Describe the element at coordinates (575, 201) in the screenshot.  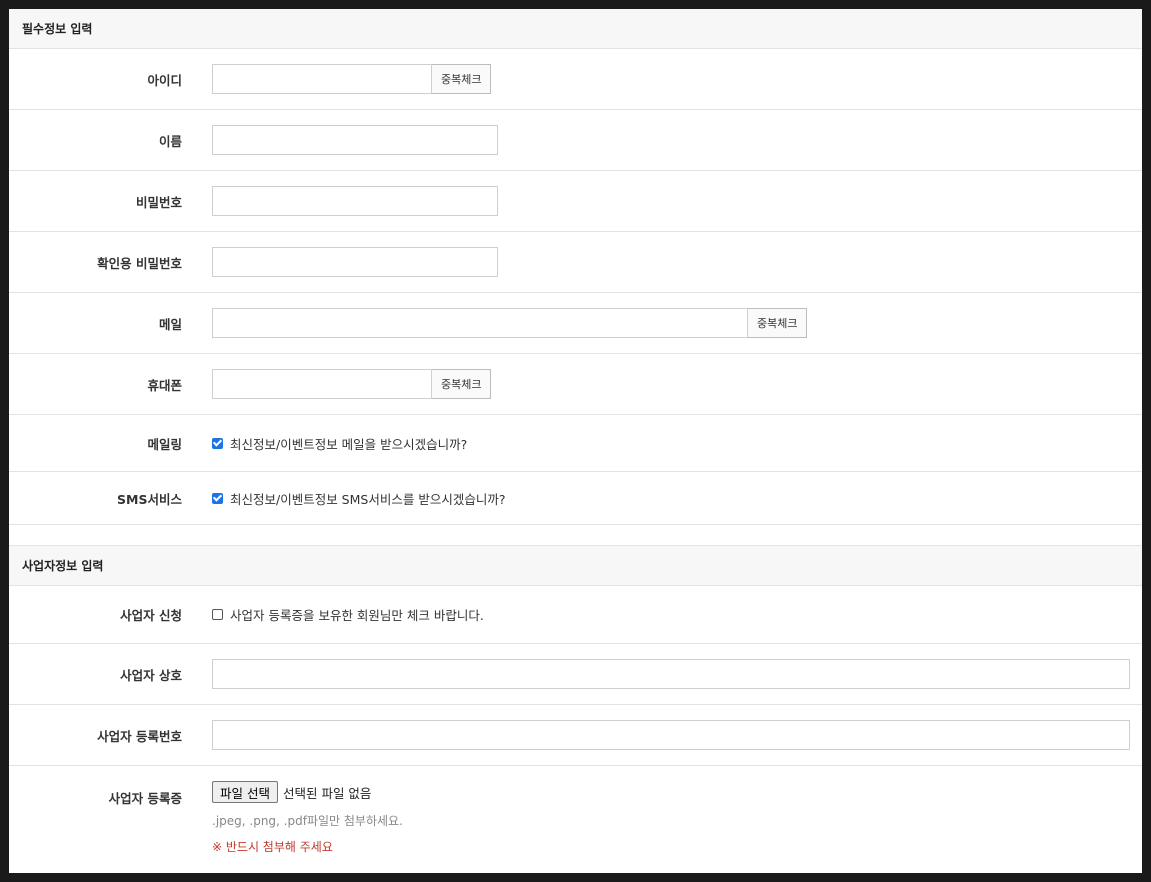
I see `password-row: 비밀번호` at that location.